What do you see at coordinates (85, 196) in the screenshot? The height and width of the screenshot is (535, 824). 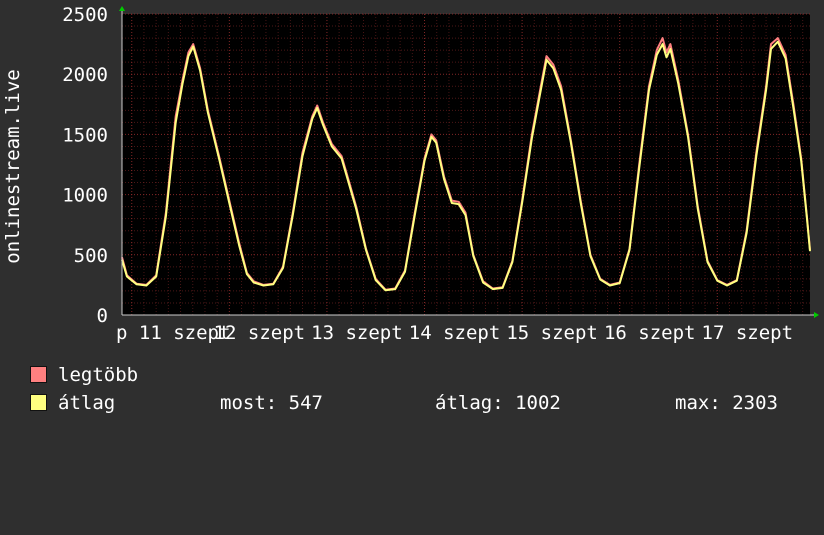 I see `y-tick-label: 1000` at bounding box center [85, 196].